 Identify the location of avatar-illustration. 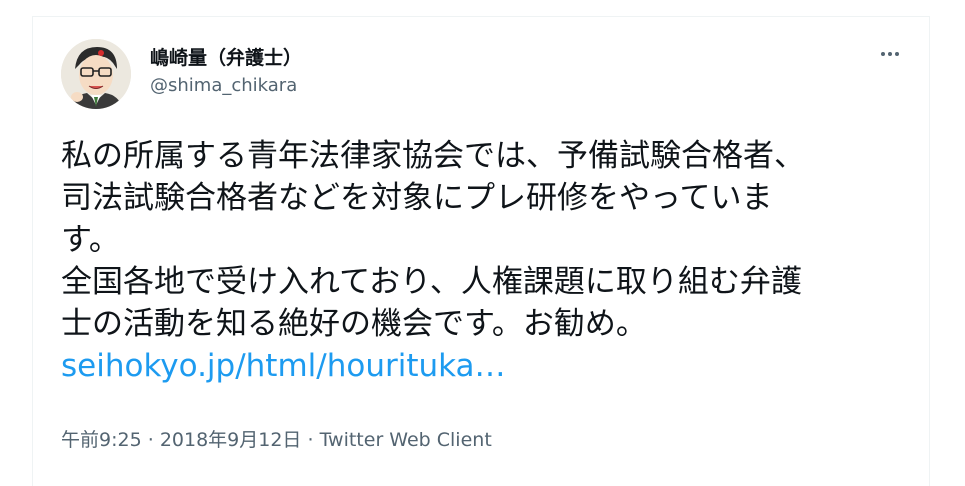
(96, 74).